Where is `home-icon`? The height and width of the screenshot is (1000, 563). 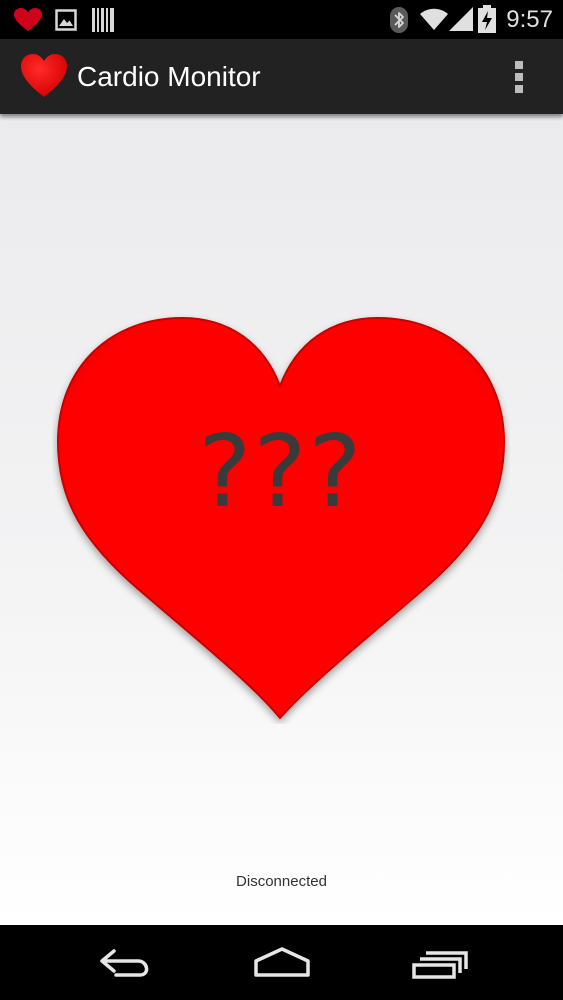 home-icon is located at coordinates (282, 962).